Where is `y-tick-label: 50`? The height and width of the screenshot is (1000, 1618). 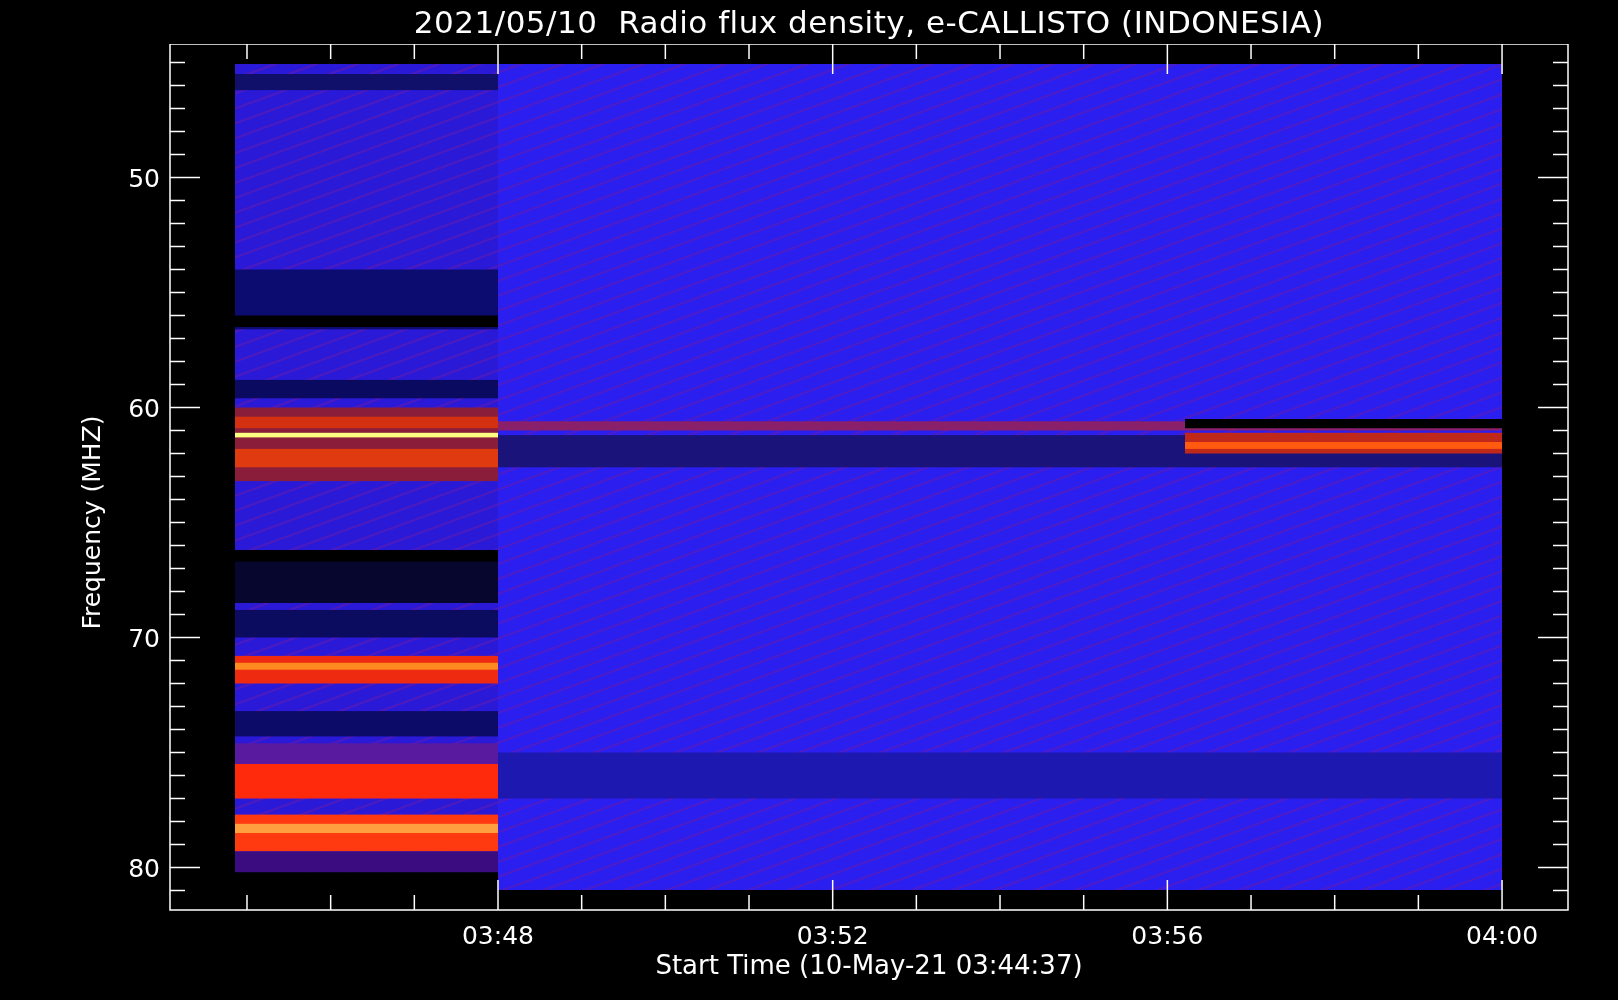 y-tick-label: 50 is located at coordinates (144, 178).